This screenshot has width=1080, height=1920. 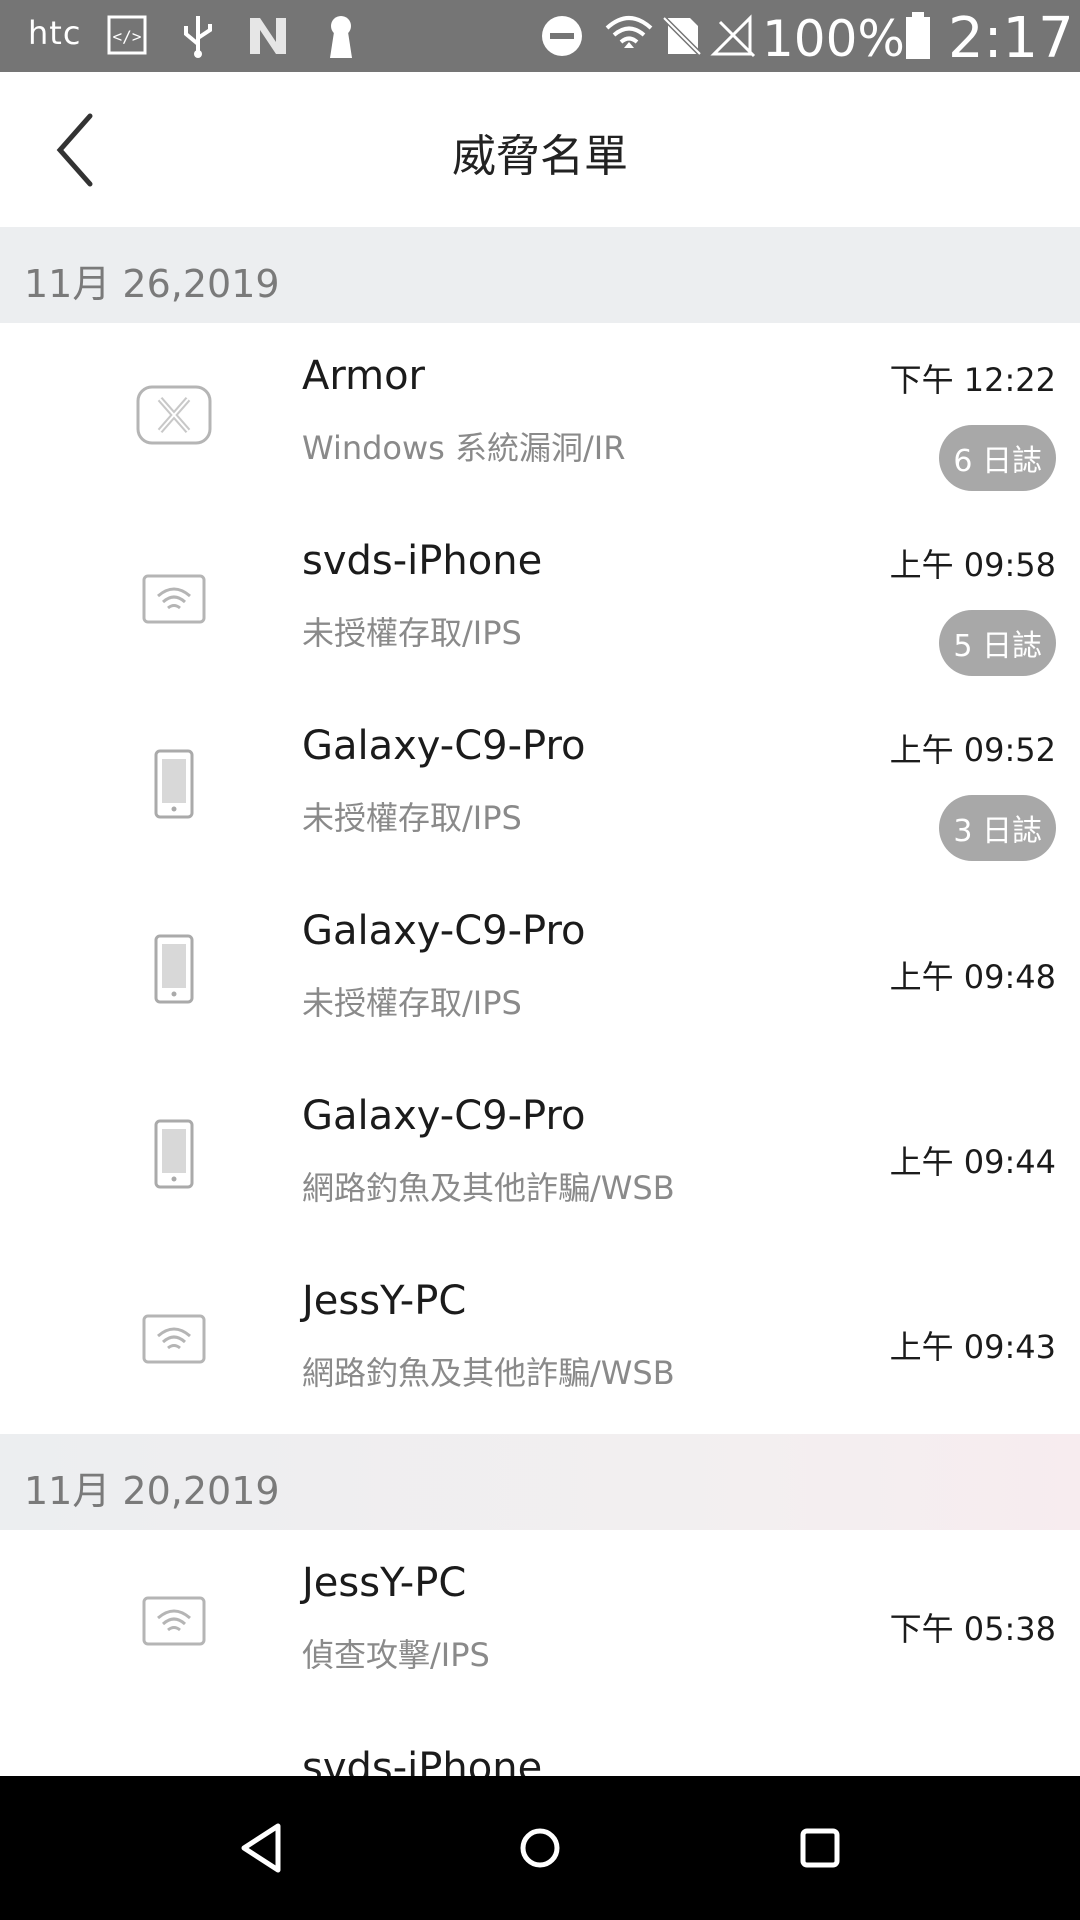 I want to click on dnd-icon, so click(x=562, y=36).